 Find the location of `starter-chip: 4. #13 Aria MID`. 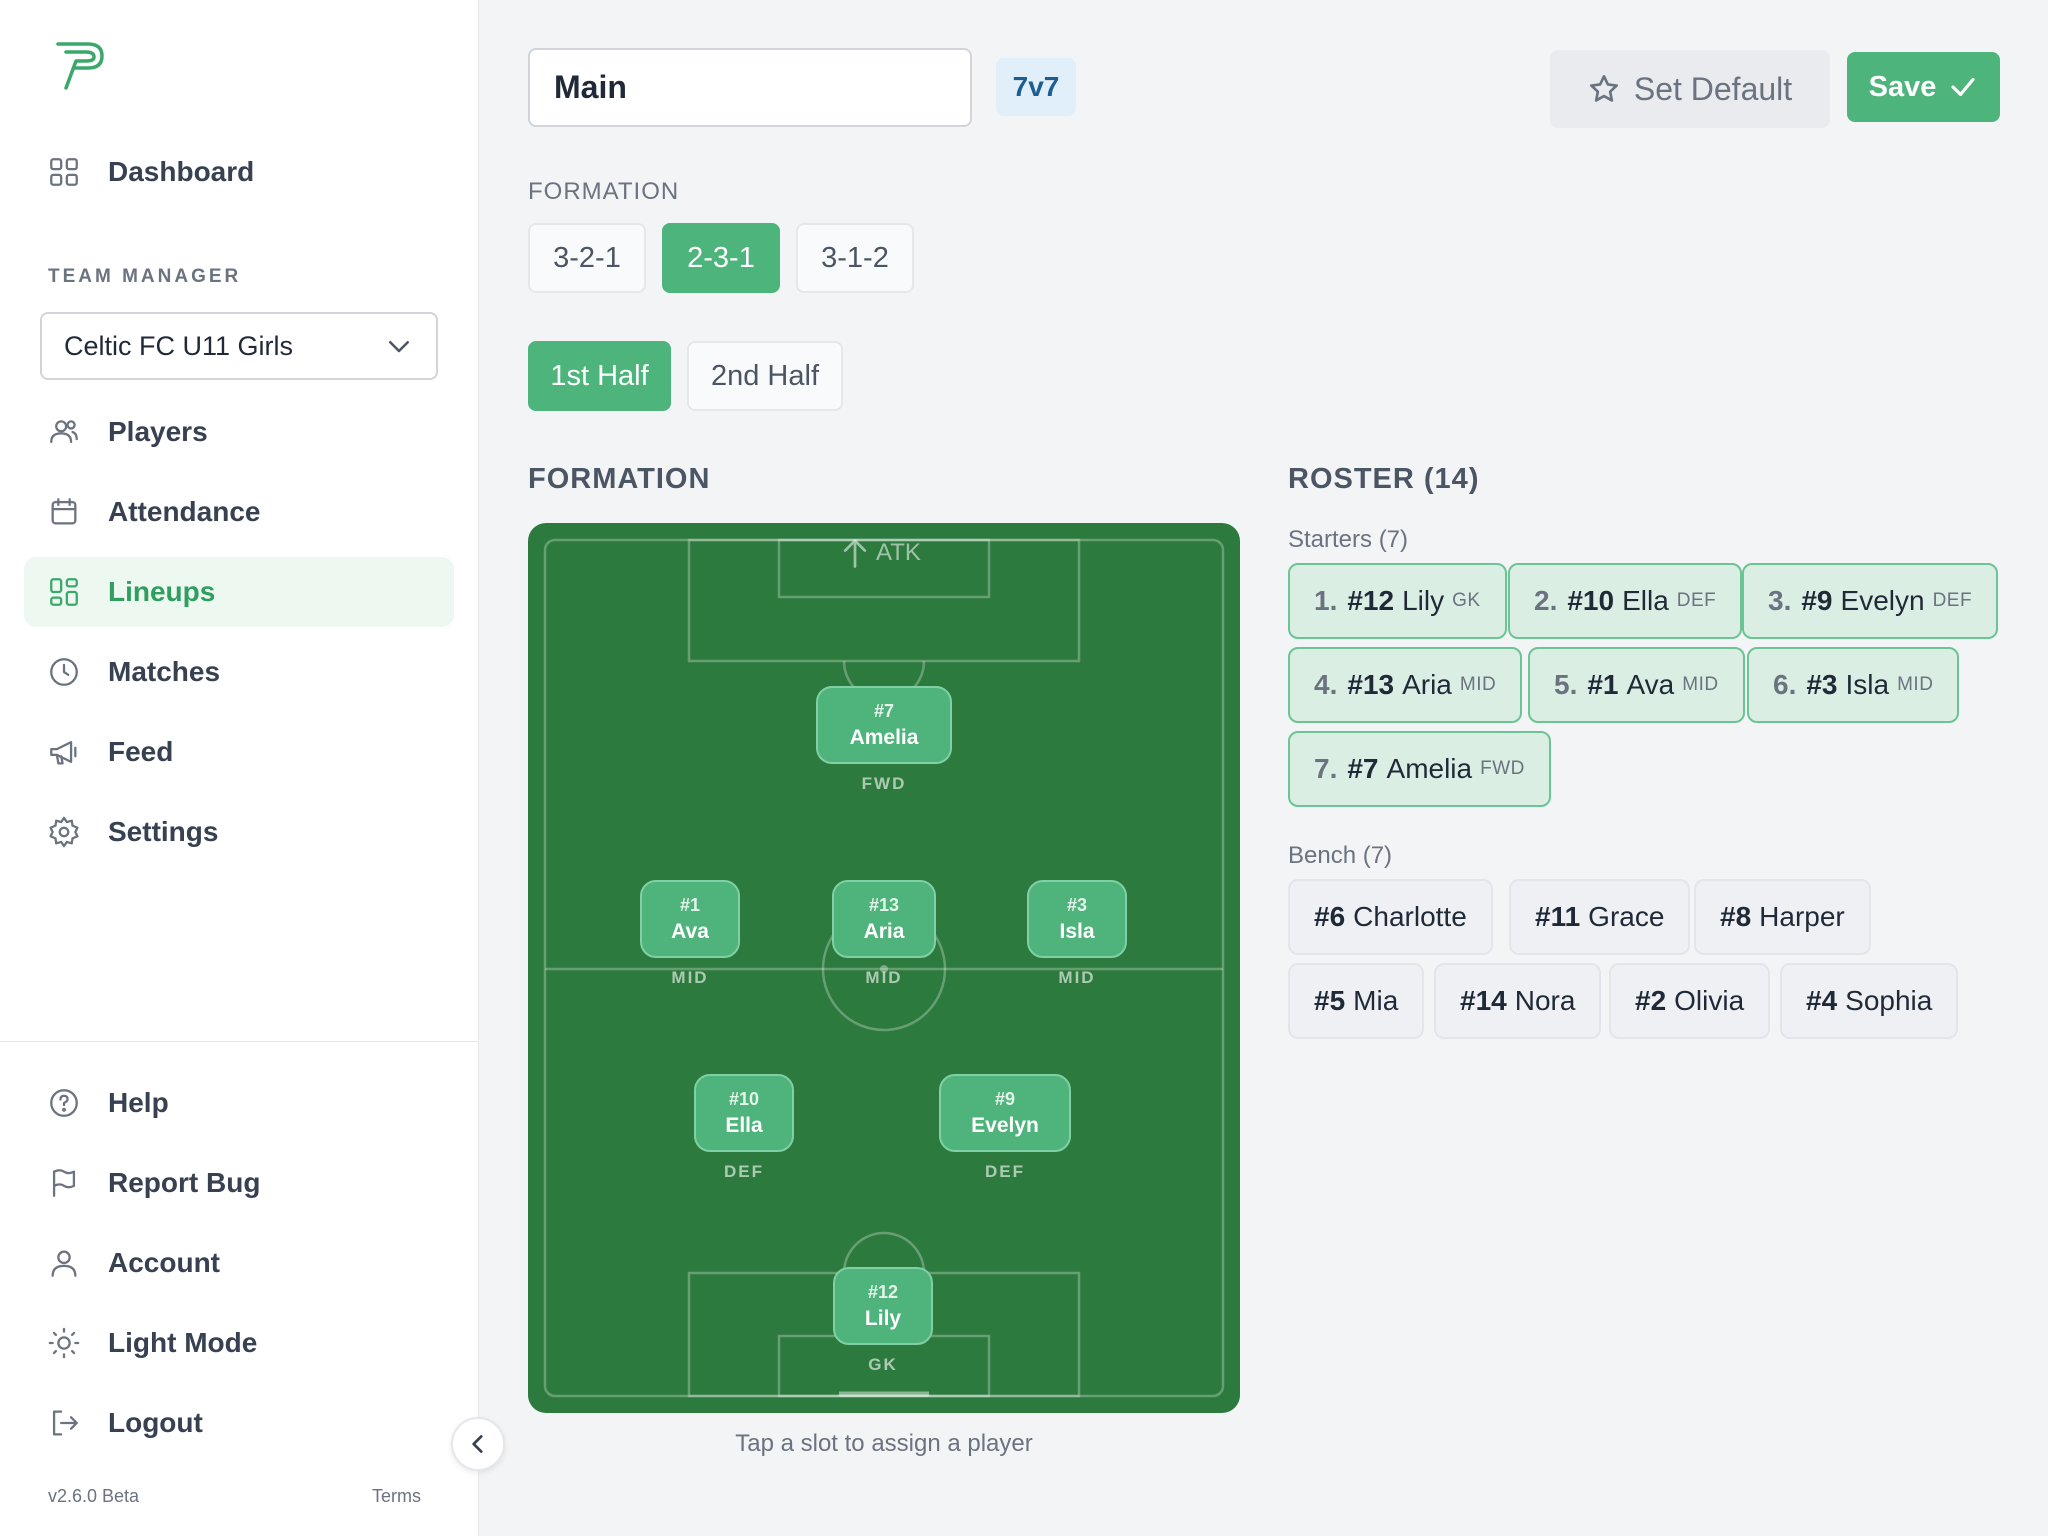

starter-chip: 4. #13 Aria MID is located at coordinates (1405, 685).